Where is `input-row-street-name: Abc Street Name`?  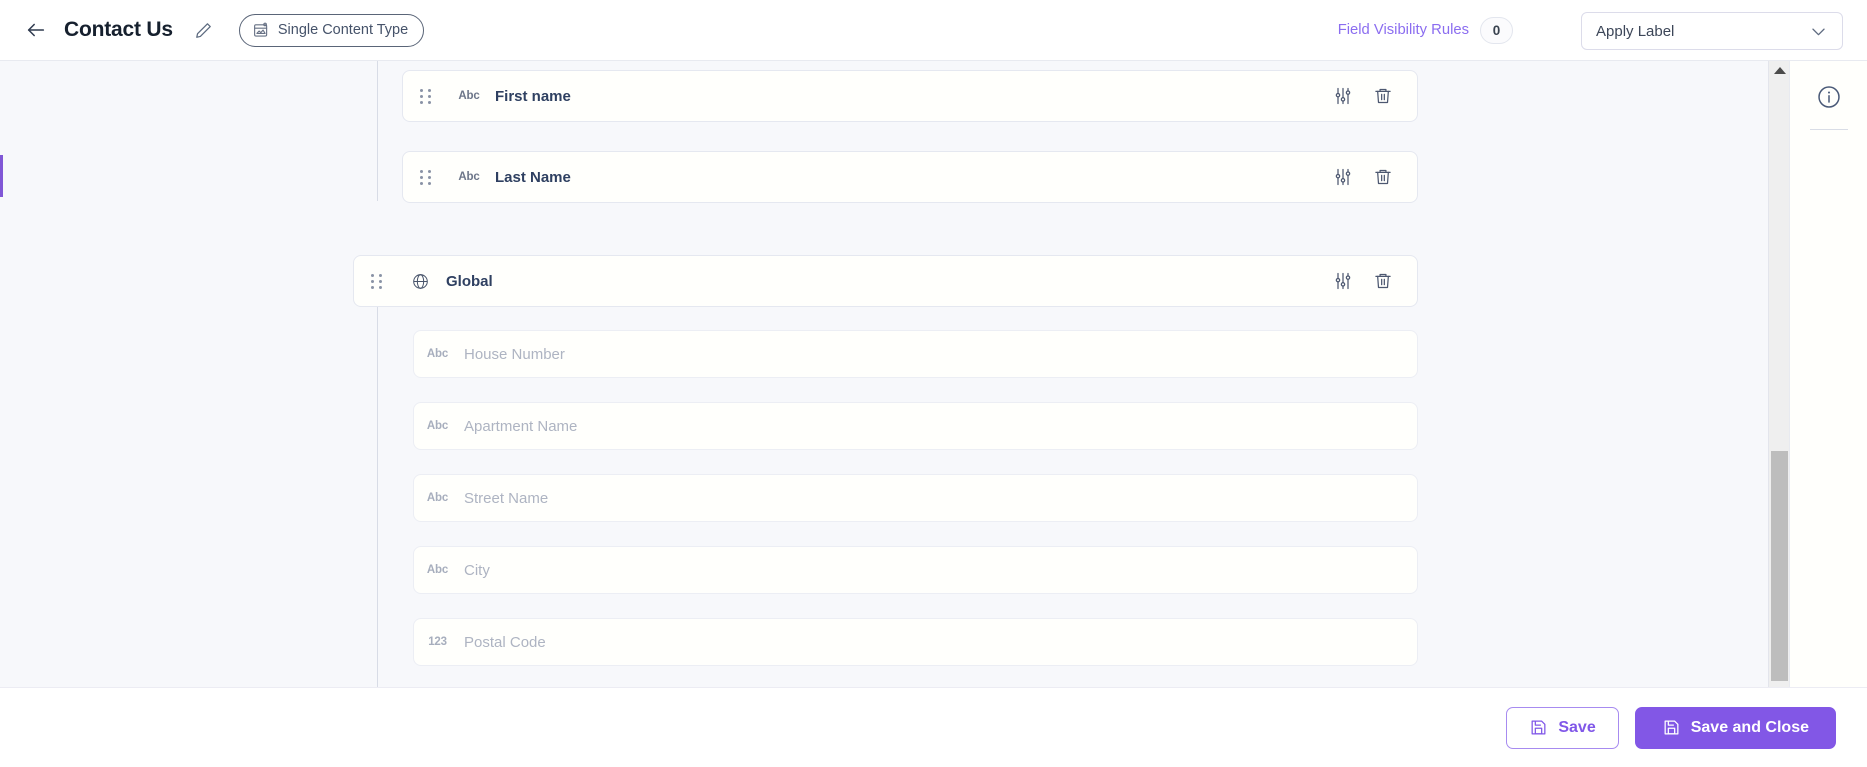
input-row-street-name: Abc Street Name is located at coordinates (915, 498).